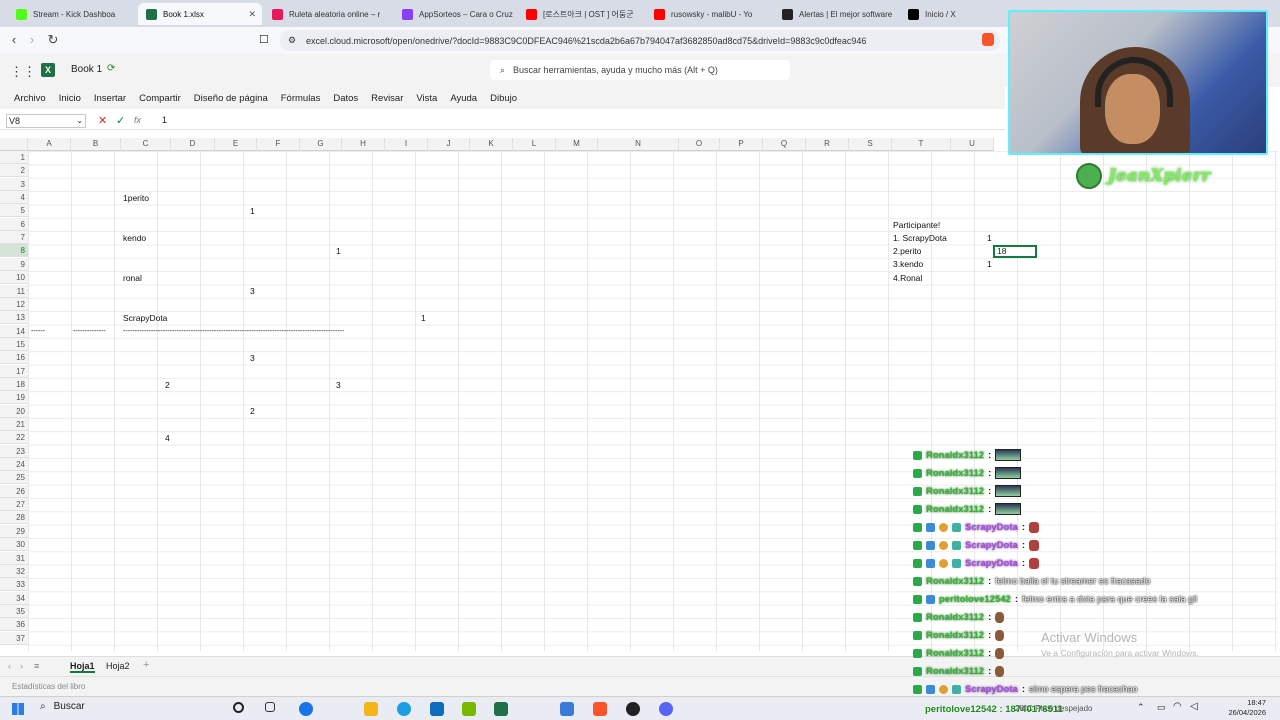 This screenshot has height=720, width=1280. Describe the element at coordinates (252, 358) in the screenshot. I see `cell-e16: 3` at that location.